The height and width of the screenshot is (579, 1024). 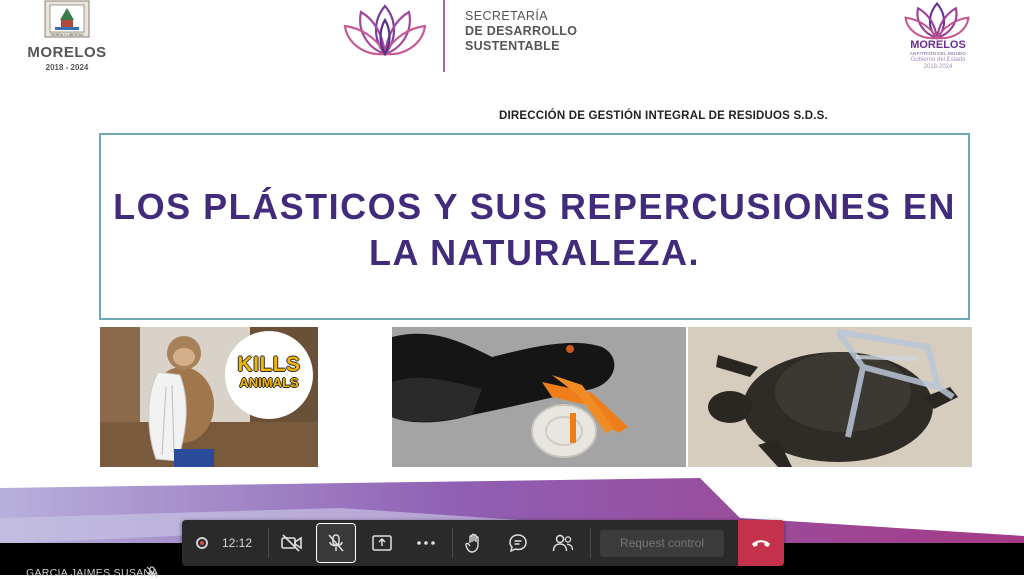 I want to click on hang-up-button, so click(x=761, y=543).